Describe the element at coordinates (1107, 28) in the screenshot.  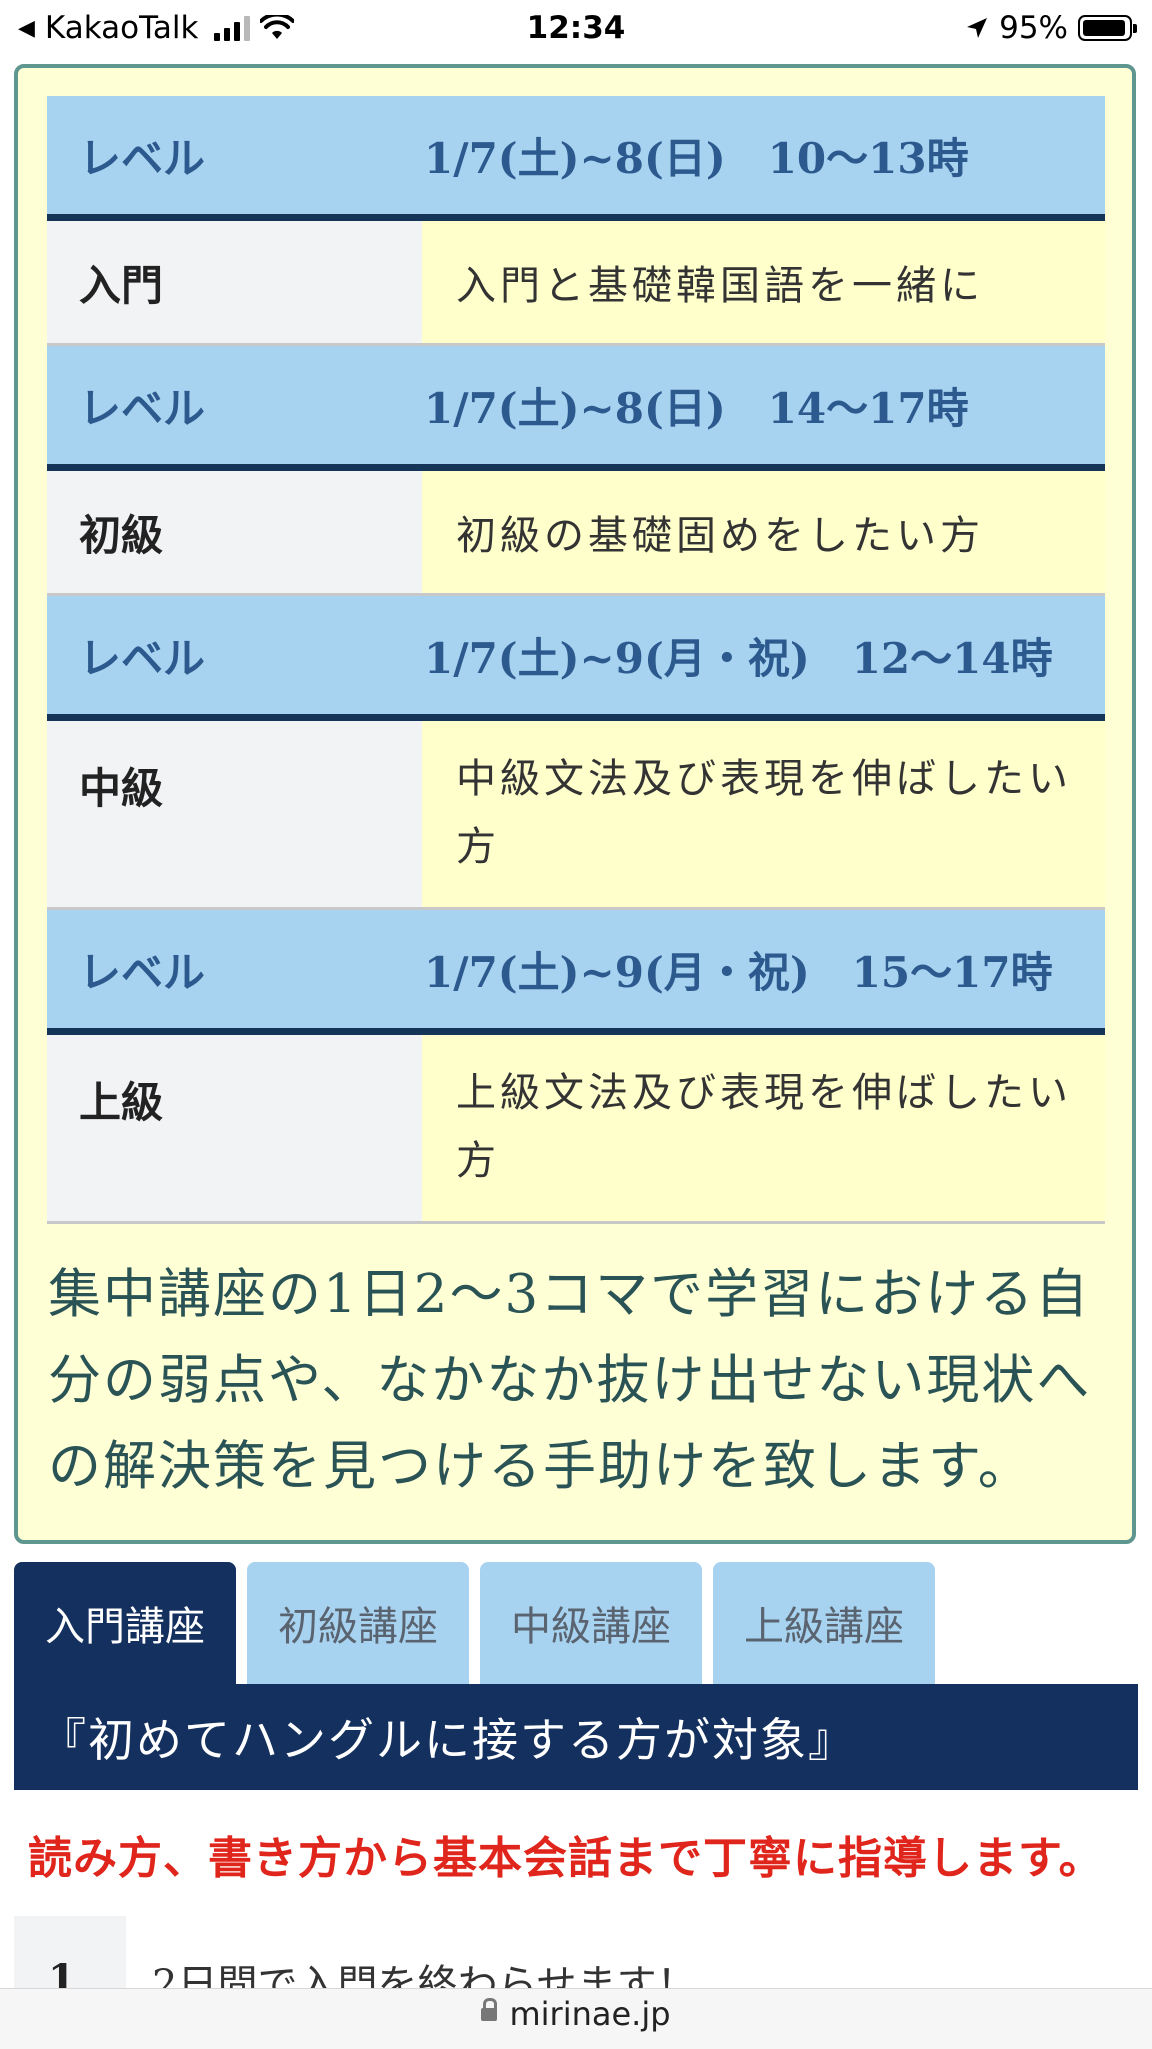
I see `battery-icon` at that location.